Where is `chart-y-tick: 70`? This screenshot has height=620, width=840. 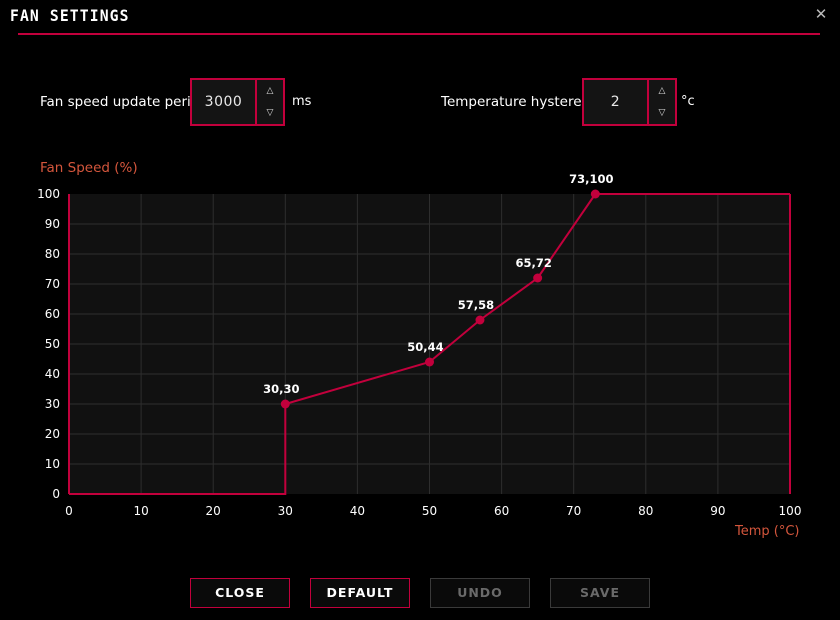 chart-y-tick: 70 is located at coordinates (52, 284).